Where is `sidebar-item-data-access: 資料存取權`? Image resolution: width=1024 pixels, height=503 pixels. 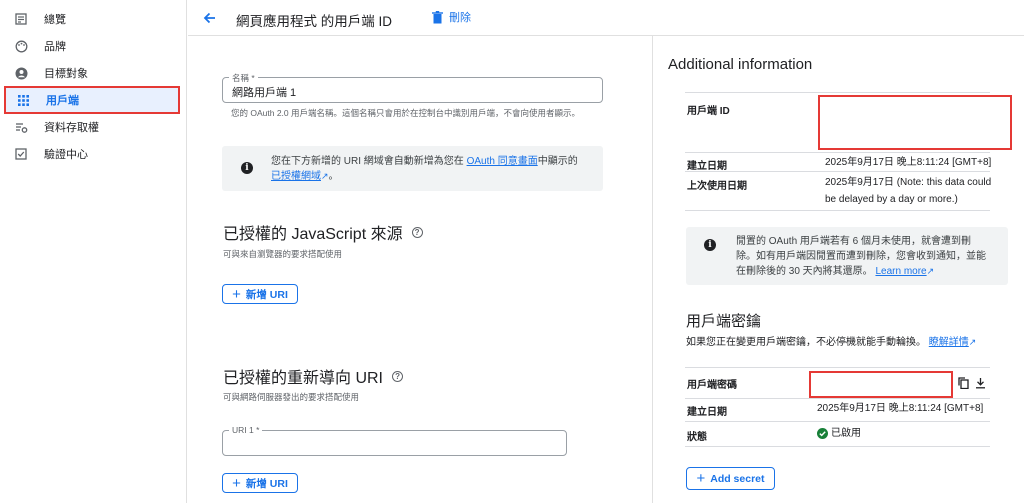
sidebar-item-data-access: 資料存取權 is located at coordinates (92, 127).